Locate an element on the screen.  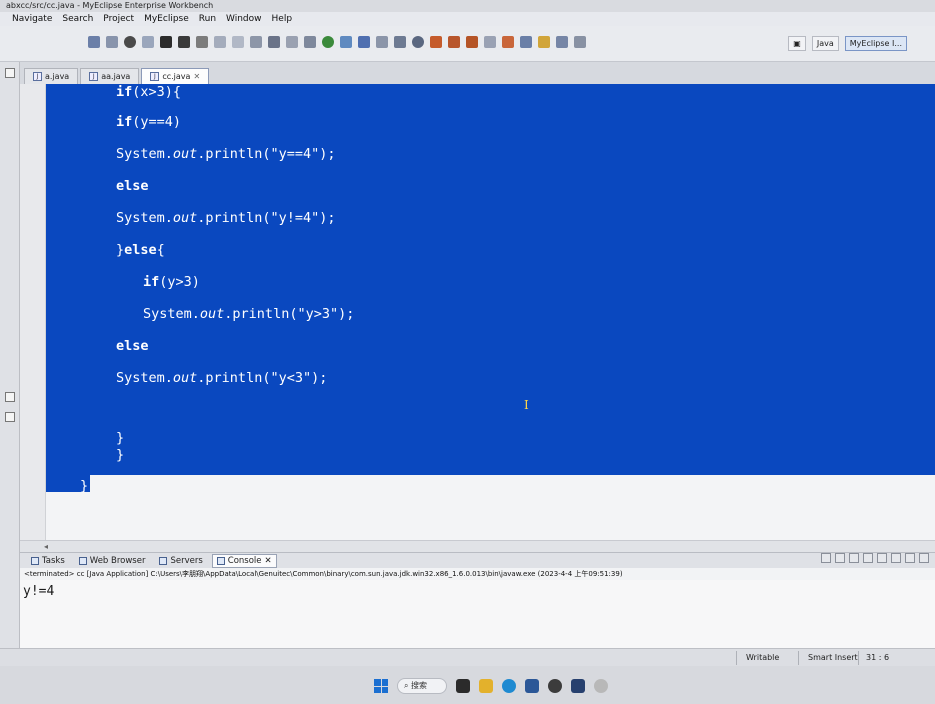
minimize-icon is located at coordinates (924, 558).